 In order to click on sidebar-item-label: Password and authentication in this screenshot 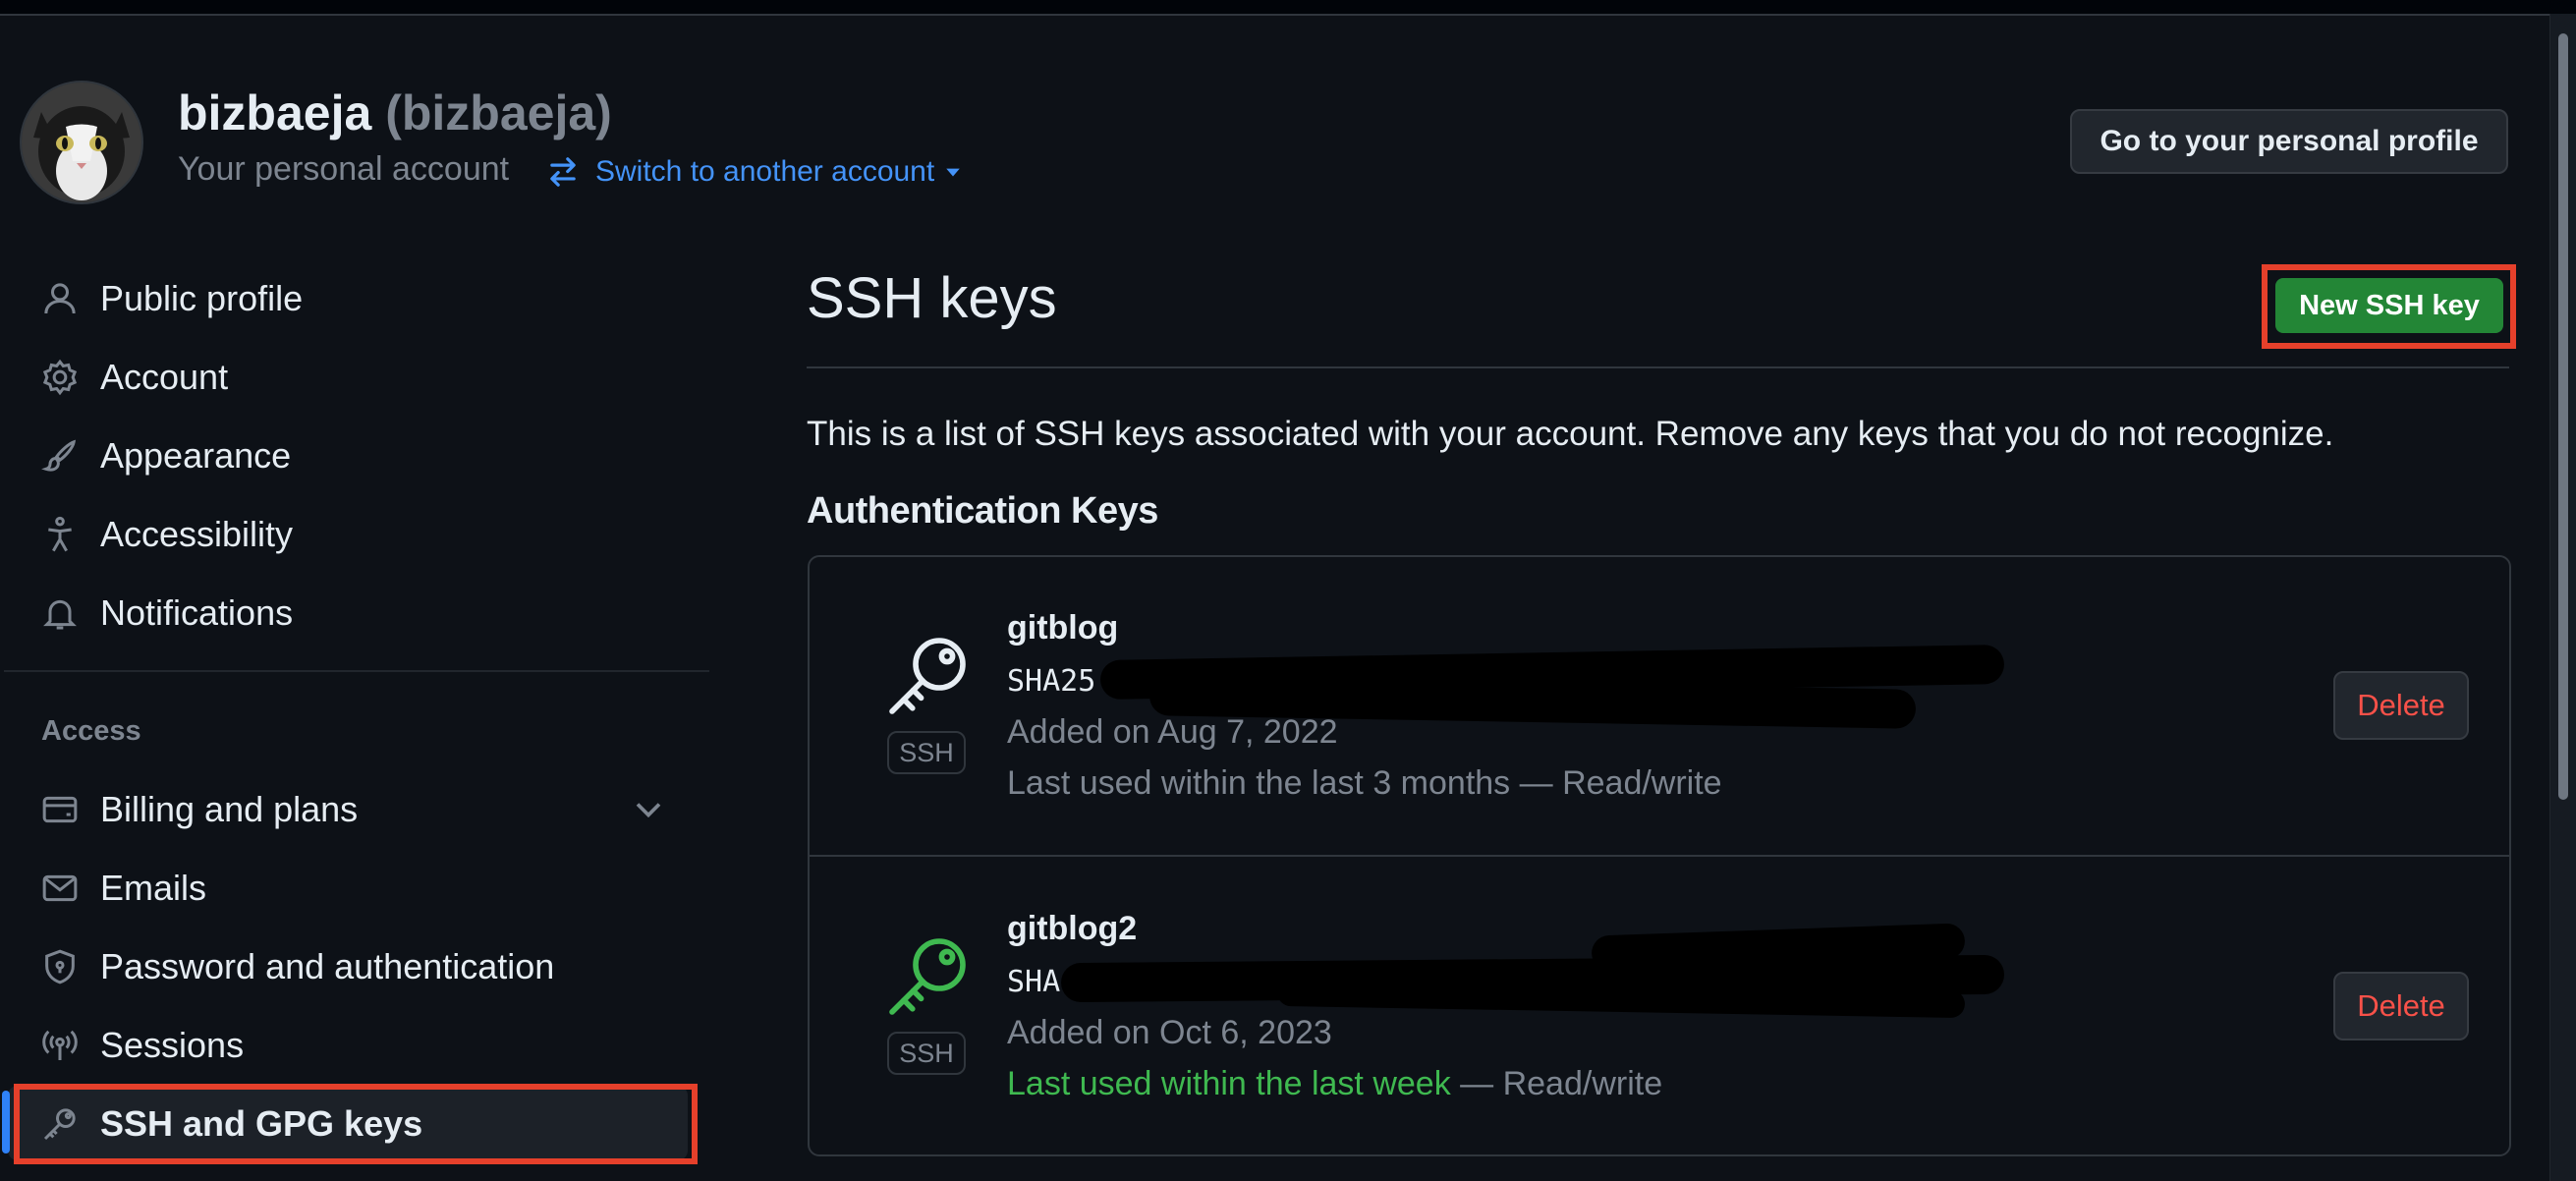, I will do `click(327, 966)`.